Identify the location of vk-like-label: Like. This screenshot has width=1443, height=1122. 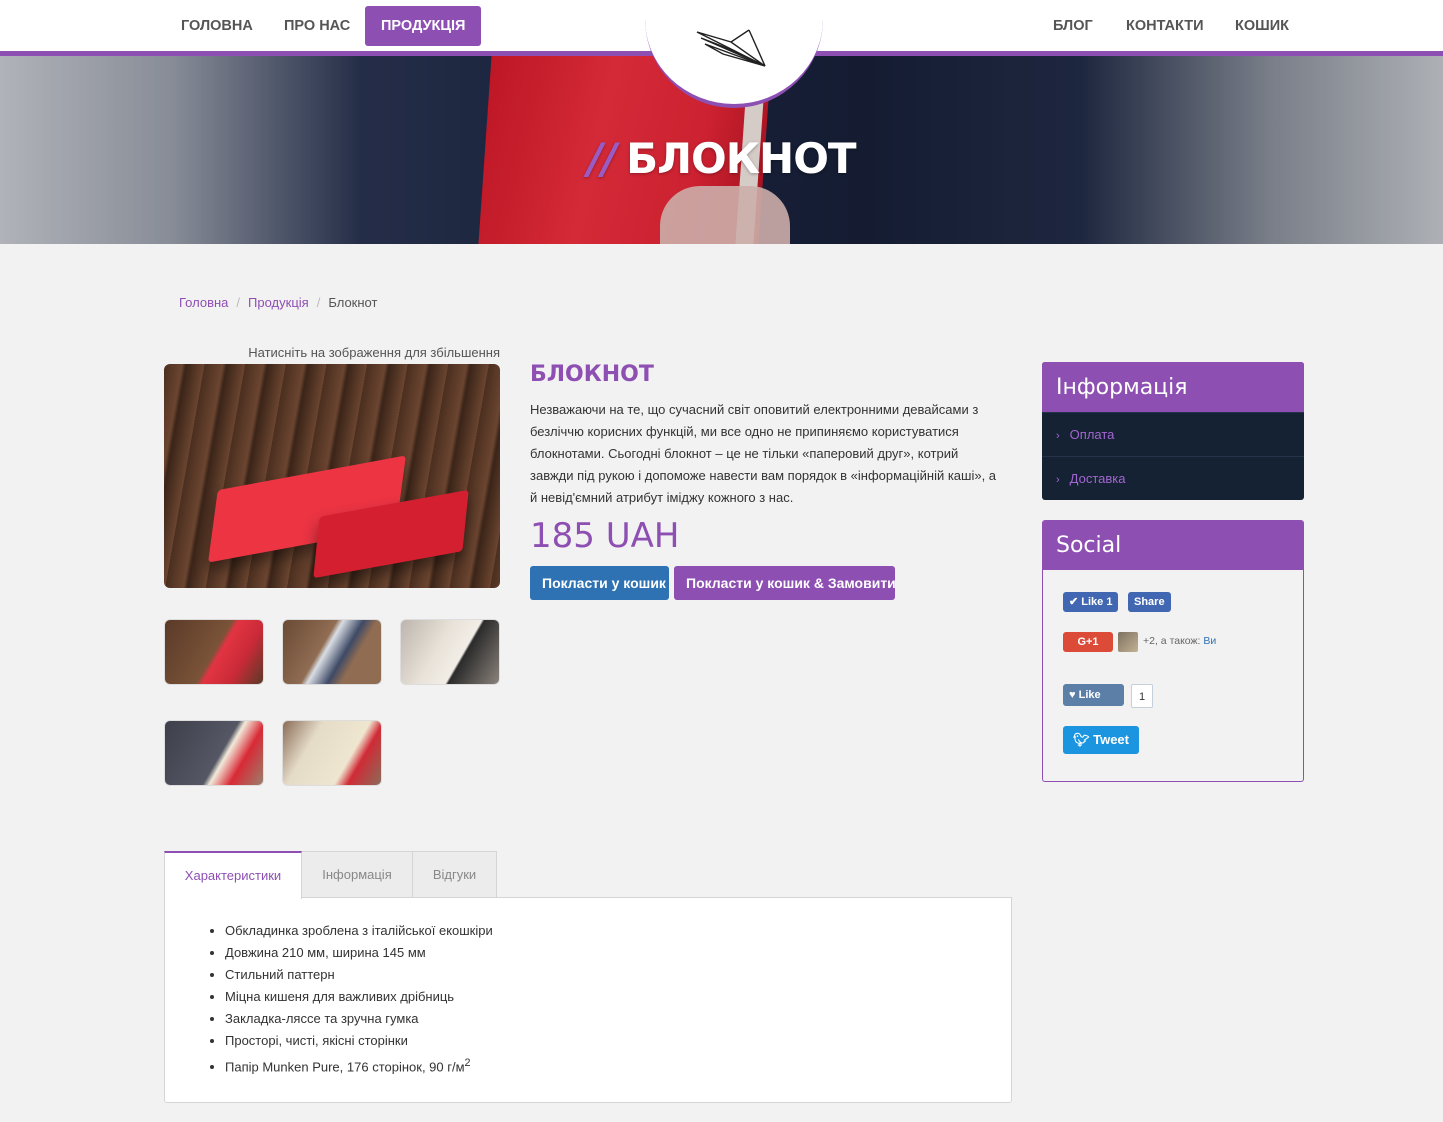
(1089, 695).